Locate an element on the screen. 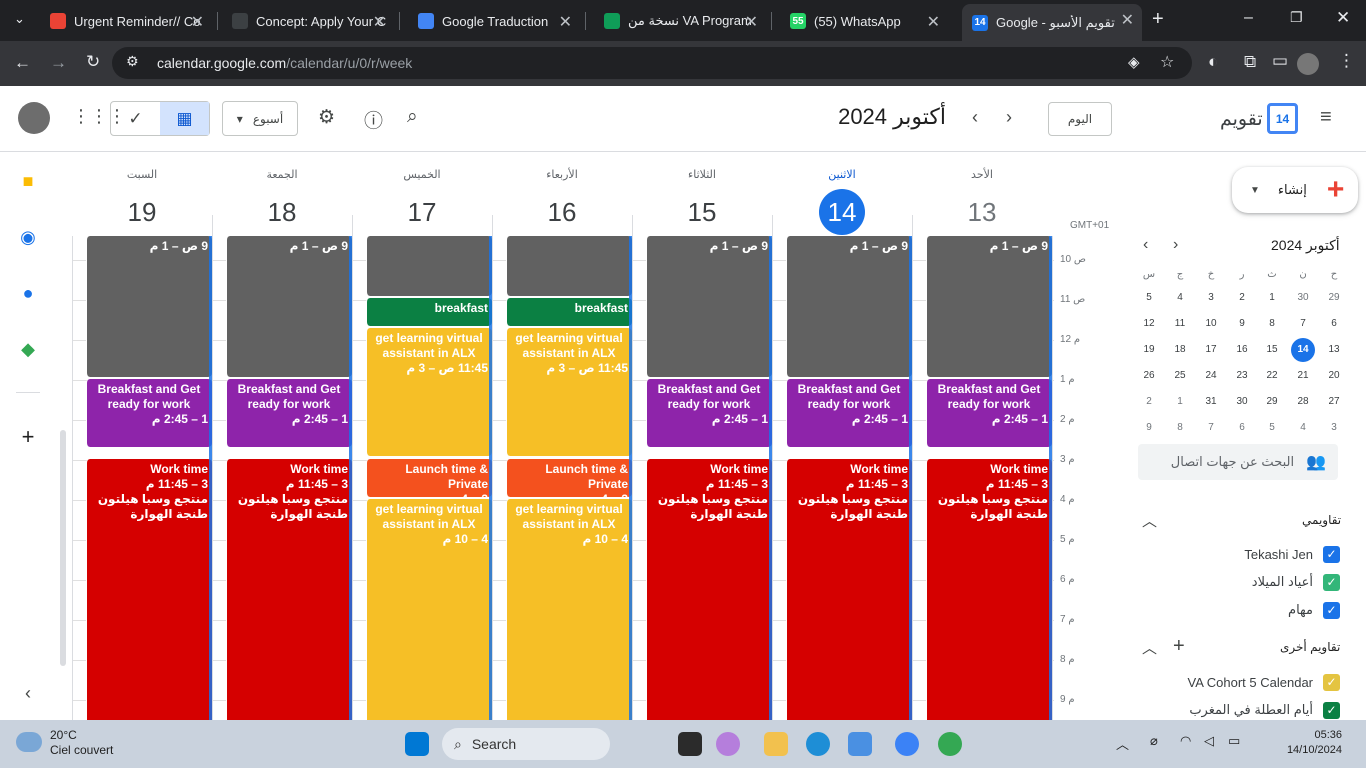  previous-week-chevron-icon: › is located at coordinates (1009, 117).